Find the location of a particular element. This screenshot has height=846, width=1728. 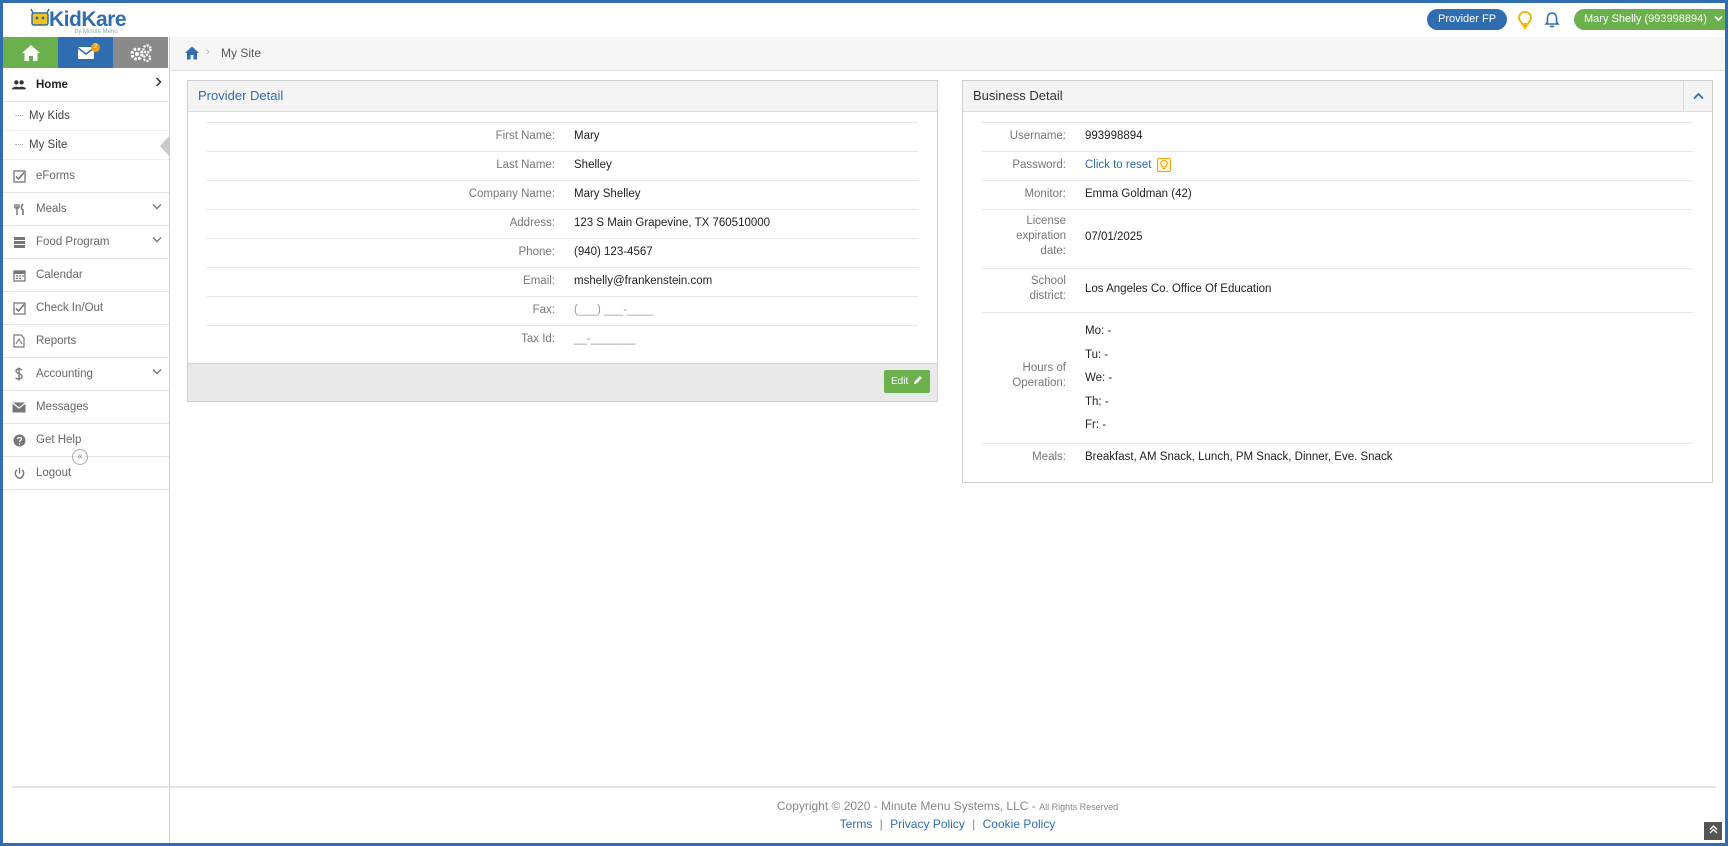

sidebar-item-accounting: Accounting is located at coordinates (86, 374).